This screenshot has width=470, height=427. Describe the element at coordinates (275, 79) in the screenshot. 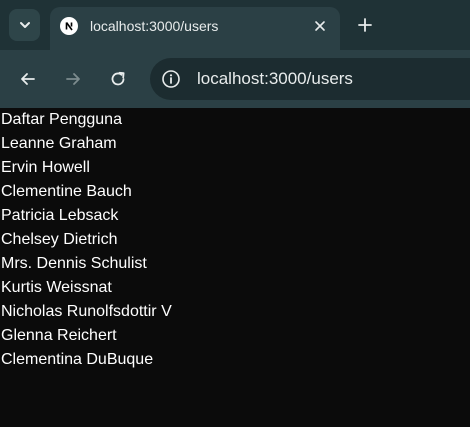

I see `url-text: localhost:3000/users` at that location.